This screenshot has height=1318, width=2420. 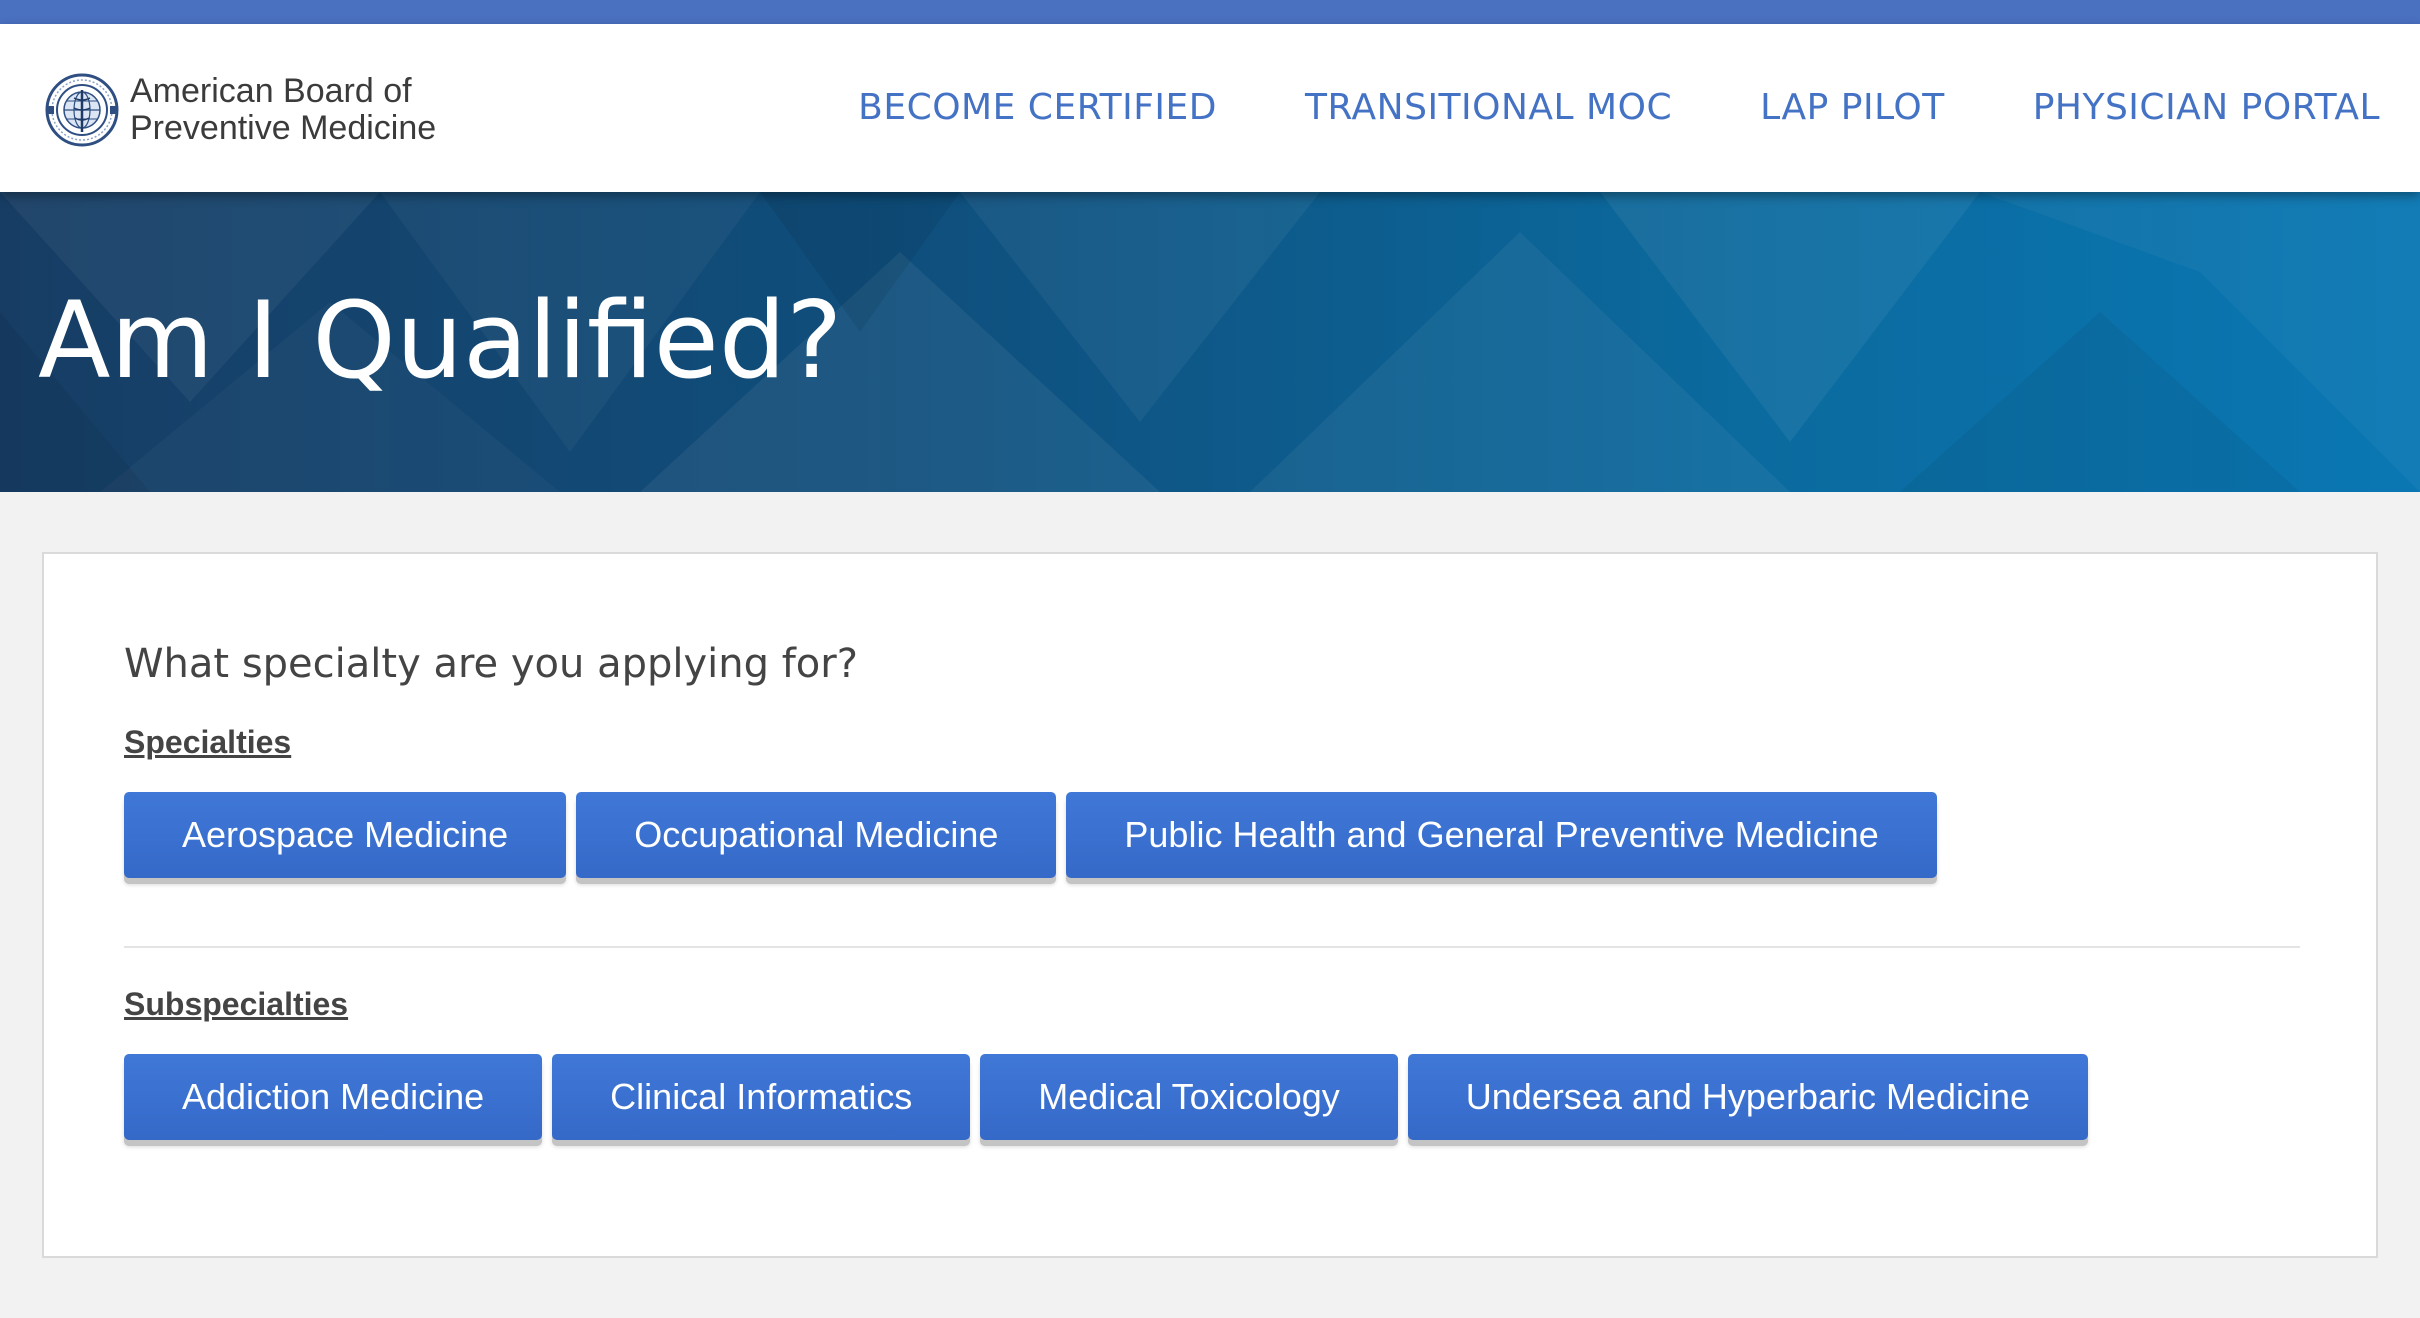 I want to click on specialty-question: What specialty are you applying for?, so click(x=491, y=664).